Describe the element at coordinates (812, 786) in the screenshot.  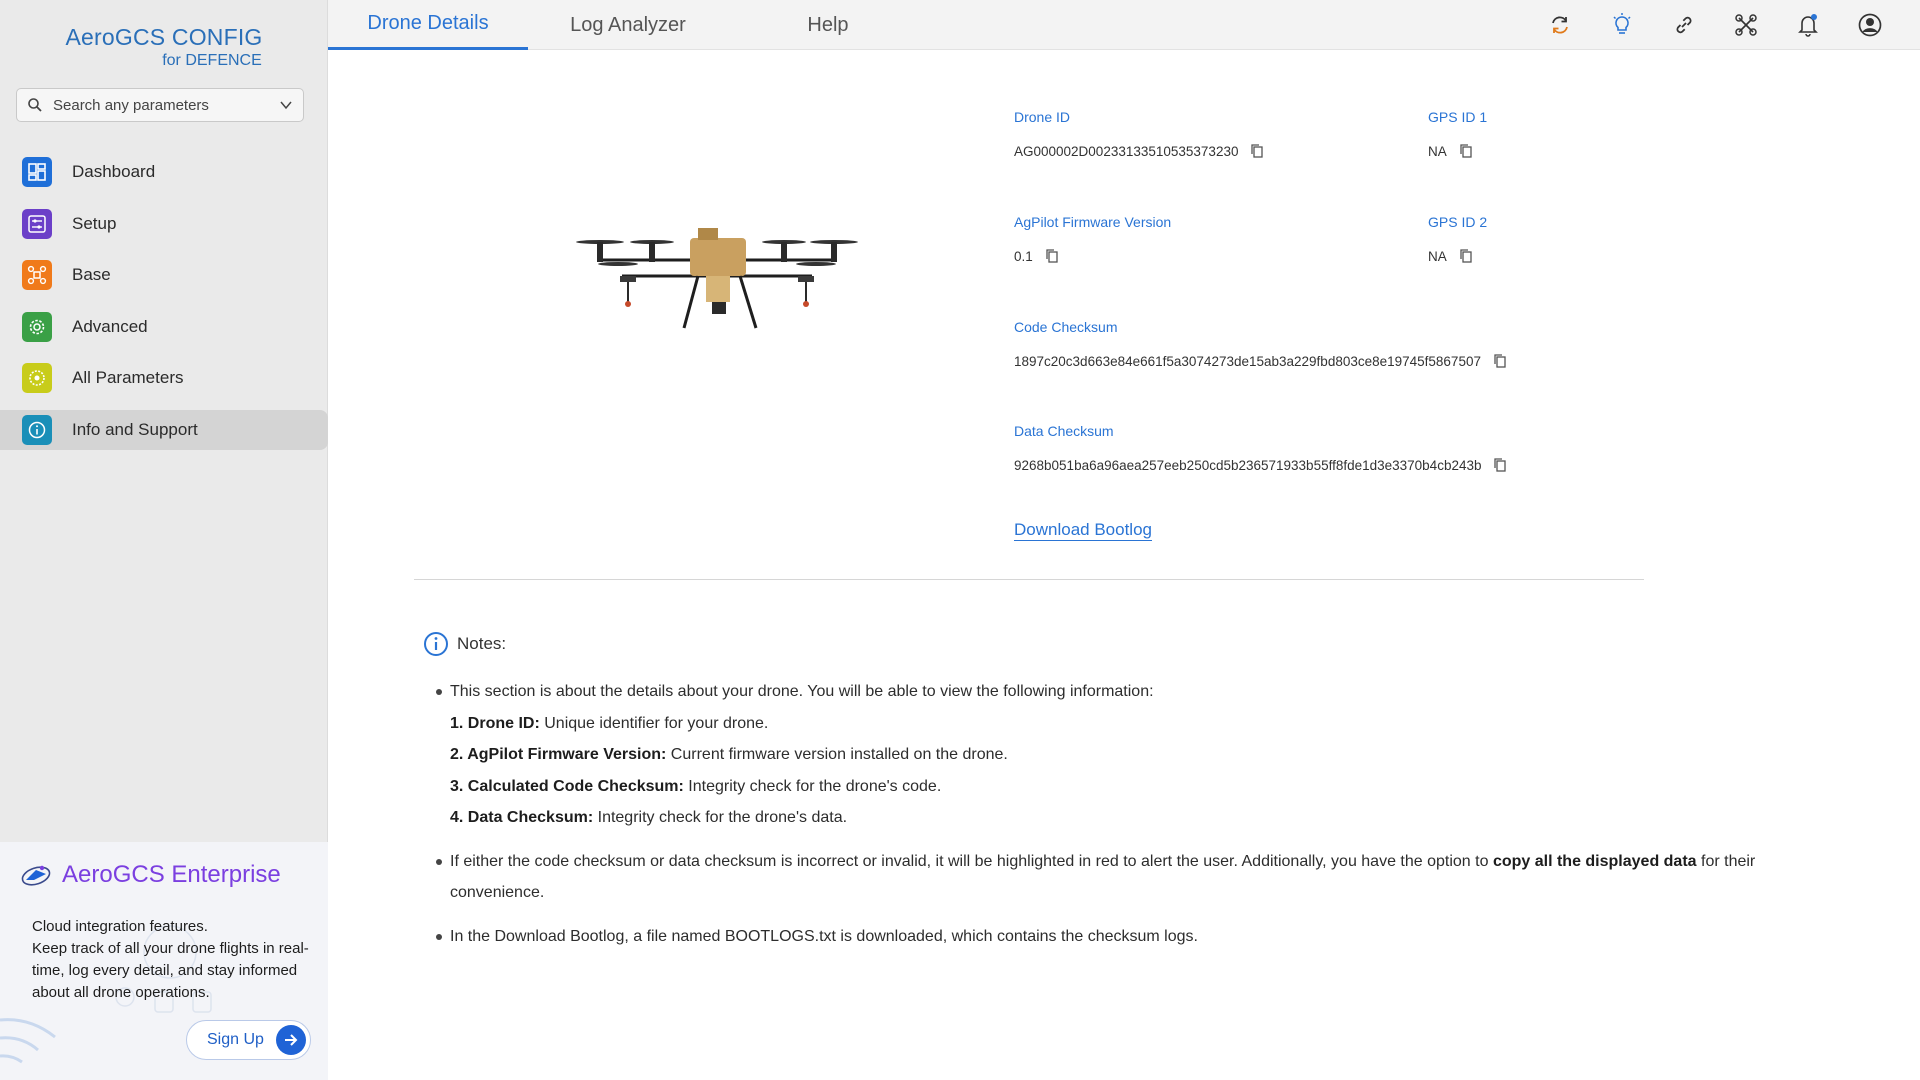
I see `note-desc: Integrity check for the drone's code.` at that location.